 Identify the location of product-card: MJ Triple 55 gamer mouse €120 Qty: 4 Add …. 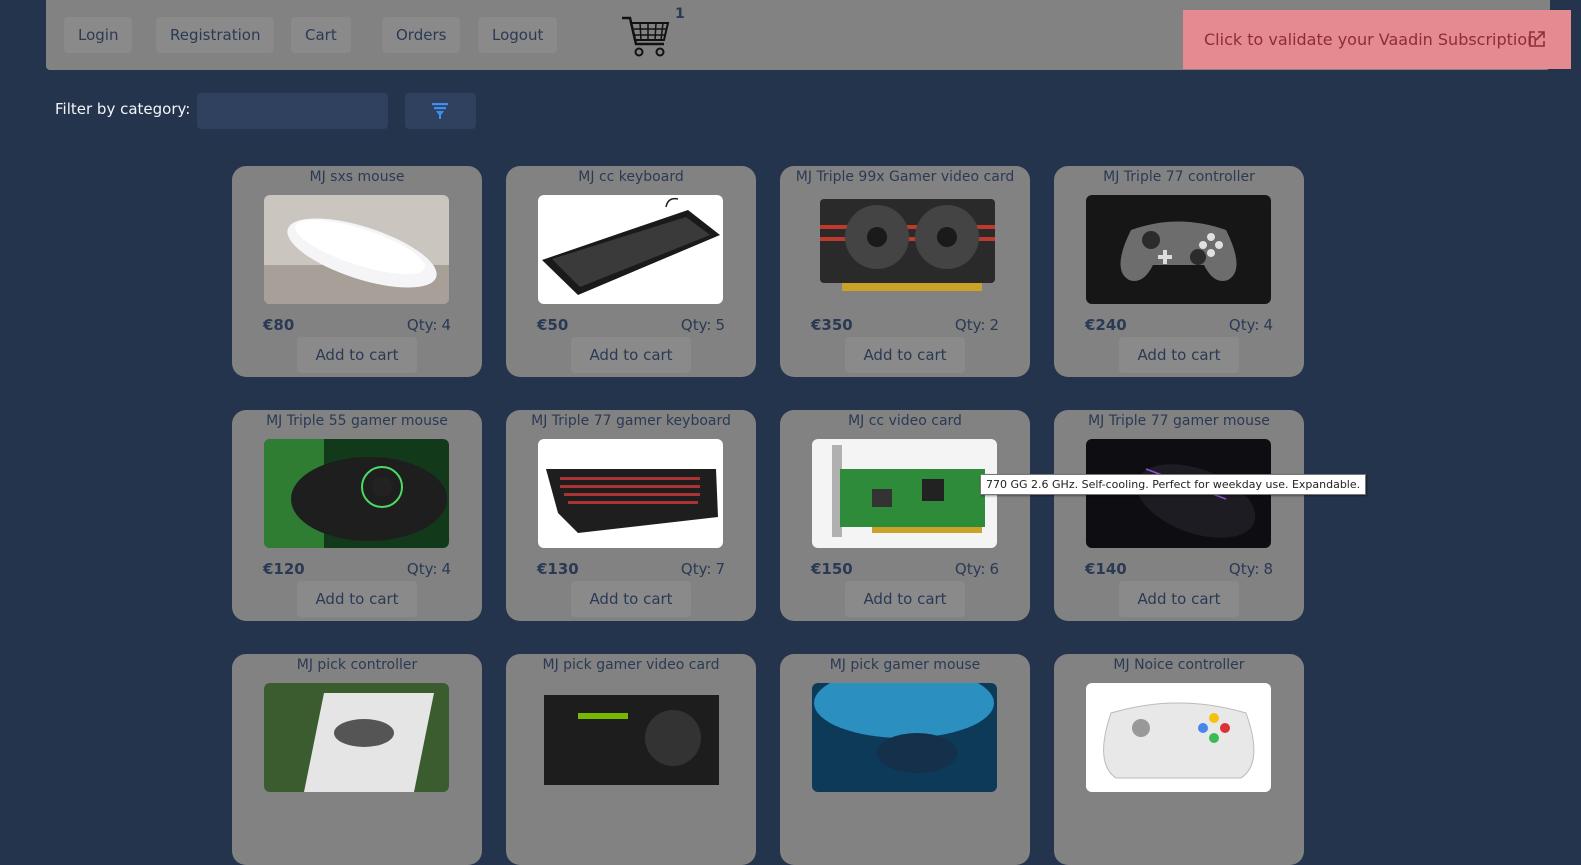
(357, 515).